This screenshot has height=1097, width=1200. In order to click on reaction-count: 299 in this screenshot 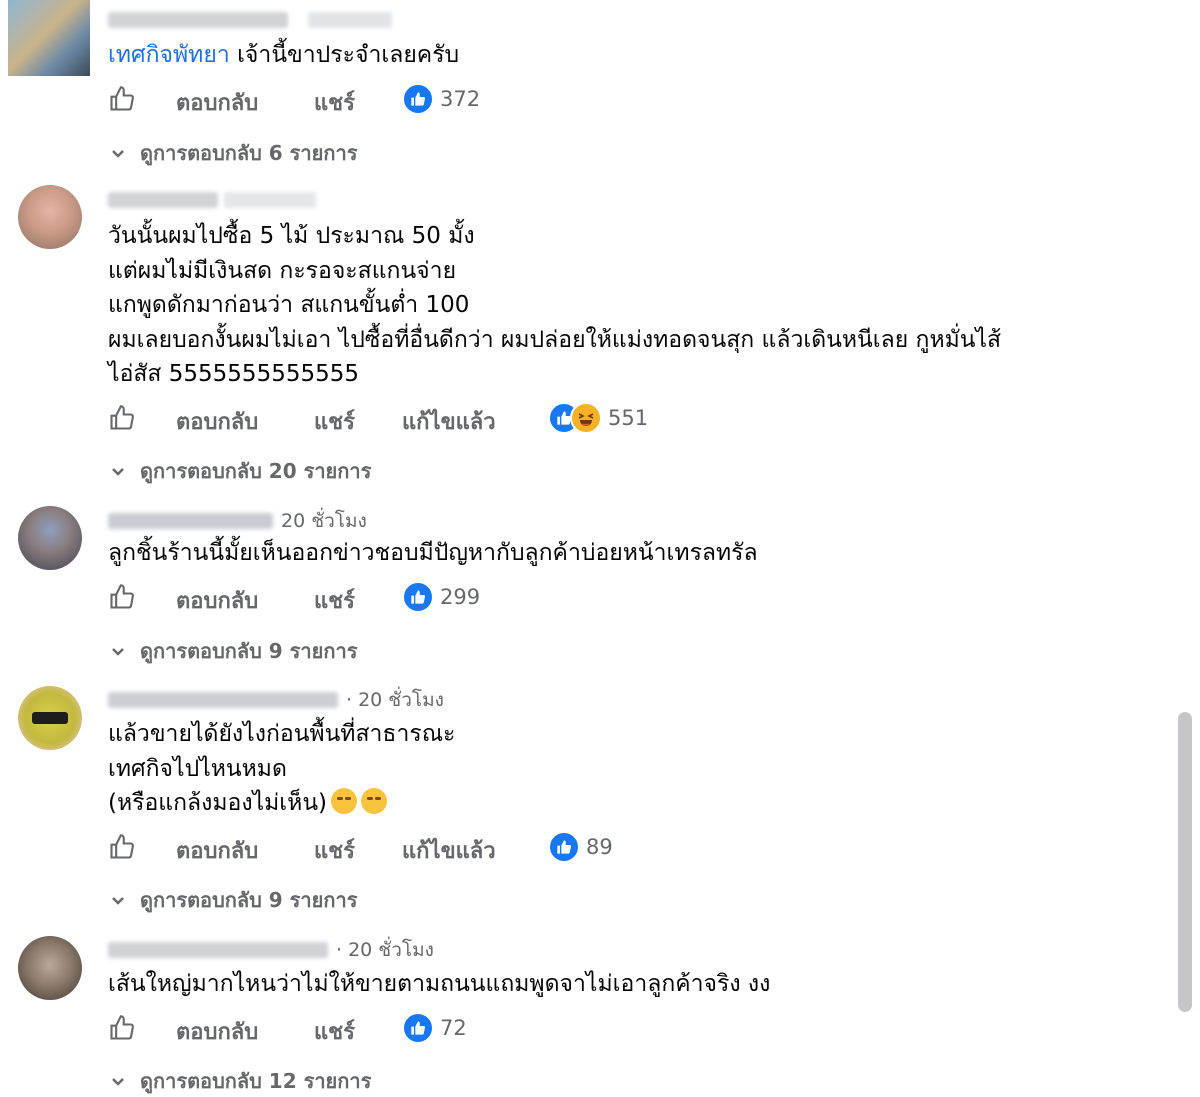, I will do `click(460, 597)`.